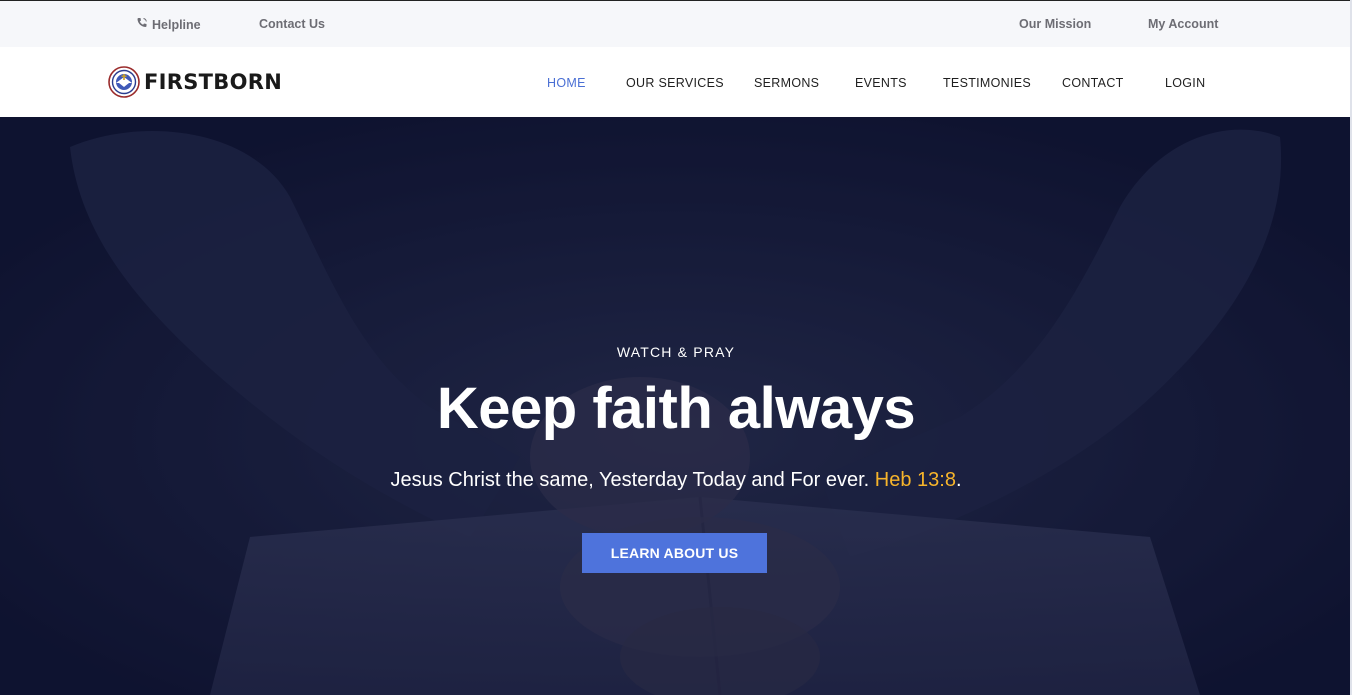 This screenshot has height=695, width=1352. What do you see at coordinates (566, 83) in the screenshot?
I see `nav-home: HOME` at bounding box center [566, 83].